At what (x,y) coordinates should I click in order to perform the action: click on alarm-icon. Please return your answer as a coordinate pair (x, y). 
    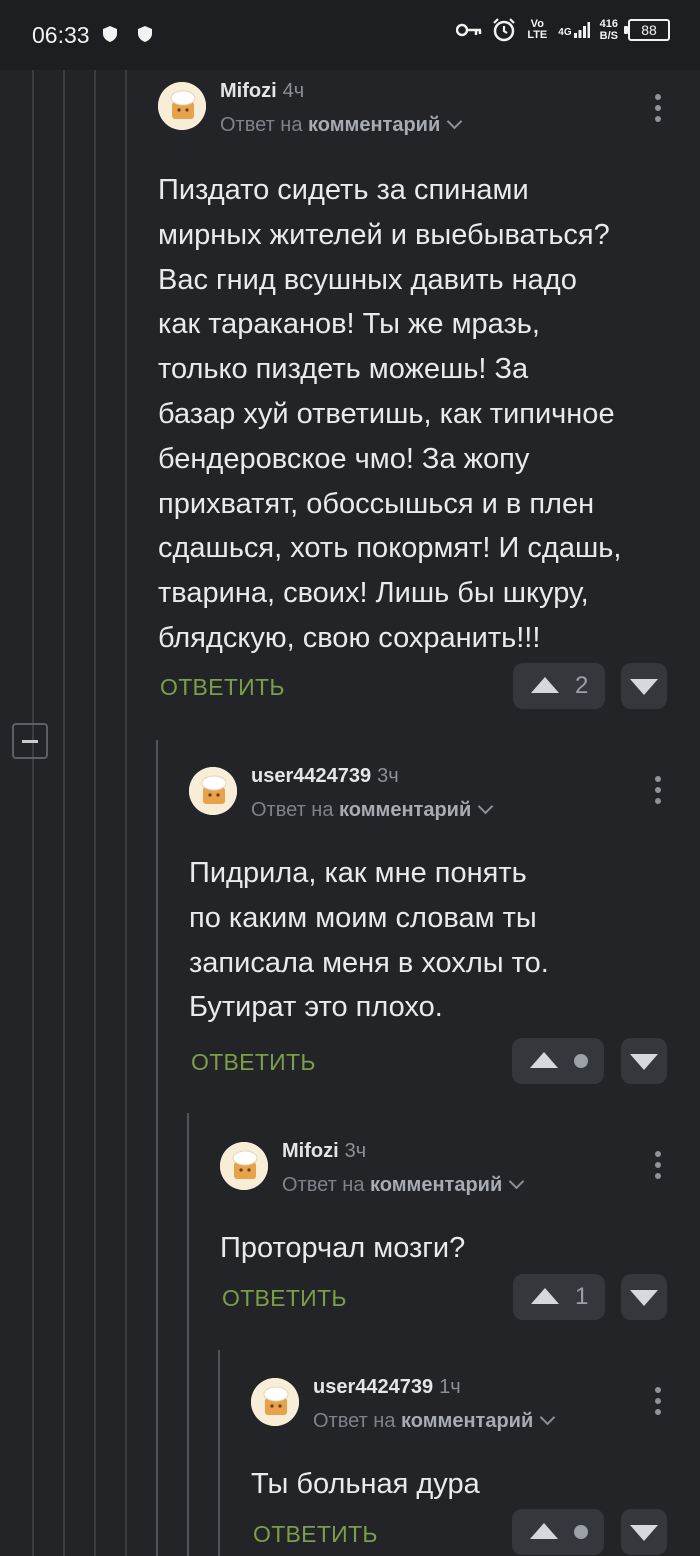
    Looking at the image, I should click on (504, 30).